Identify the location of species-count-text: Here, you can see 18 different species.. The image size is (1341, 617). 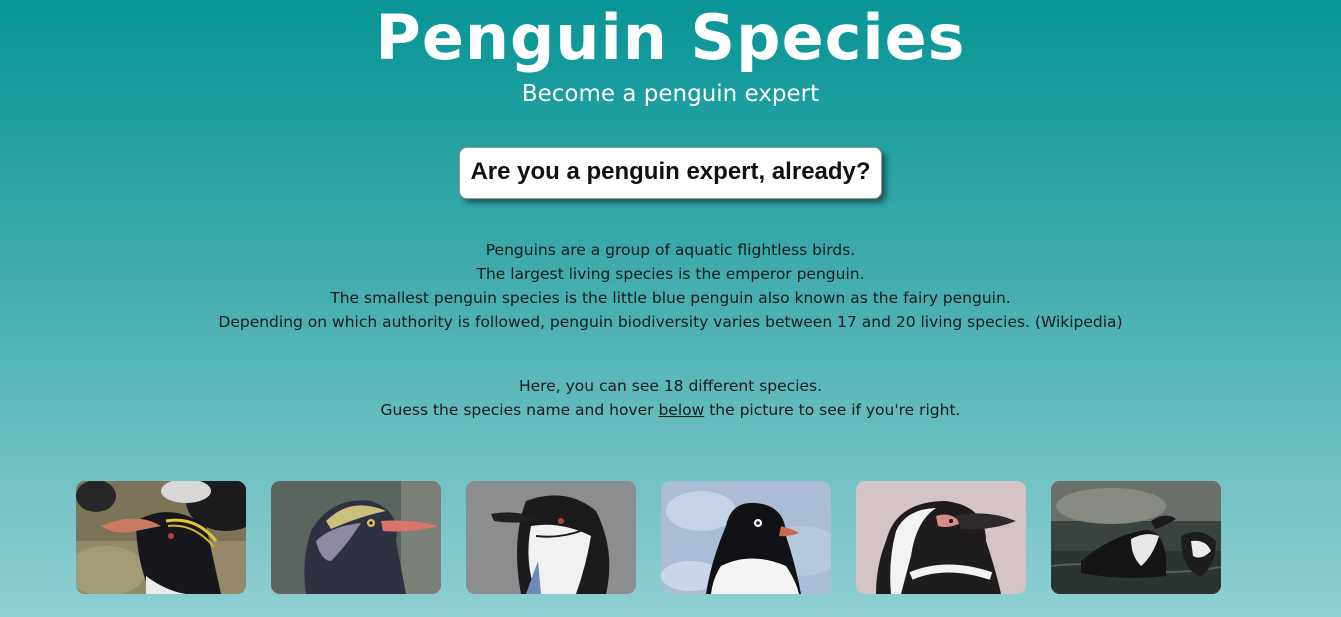
(670, 386).